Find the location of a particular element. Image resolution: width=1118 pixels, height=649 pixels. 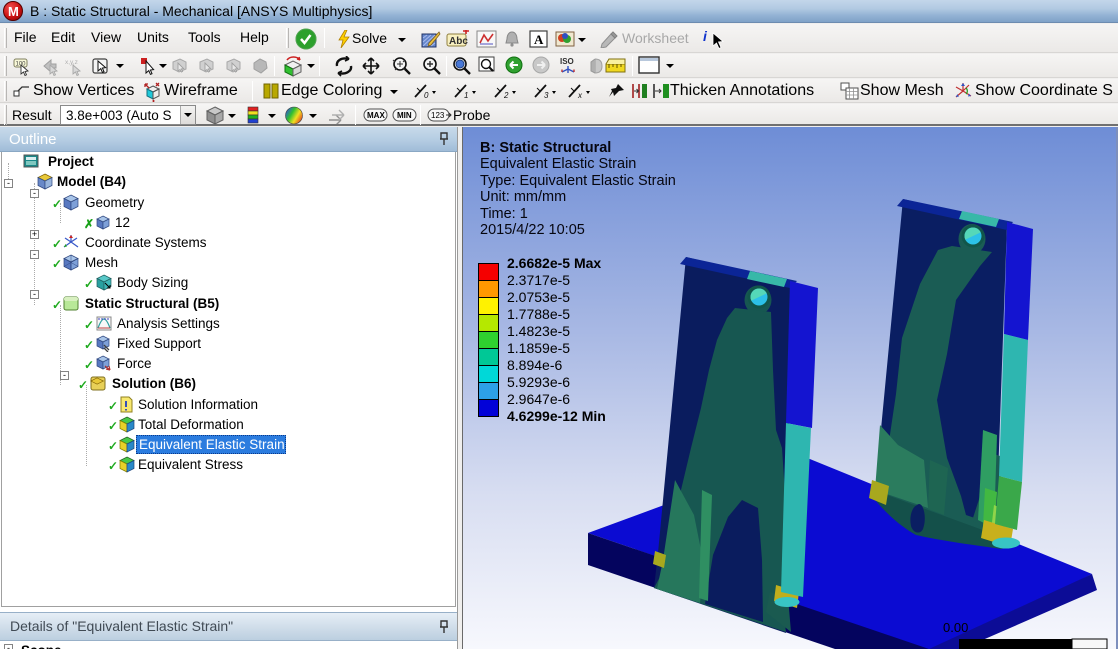

svg-text: 3 is located at coordinates (546, 95).